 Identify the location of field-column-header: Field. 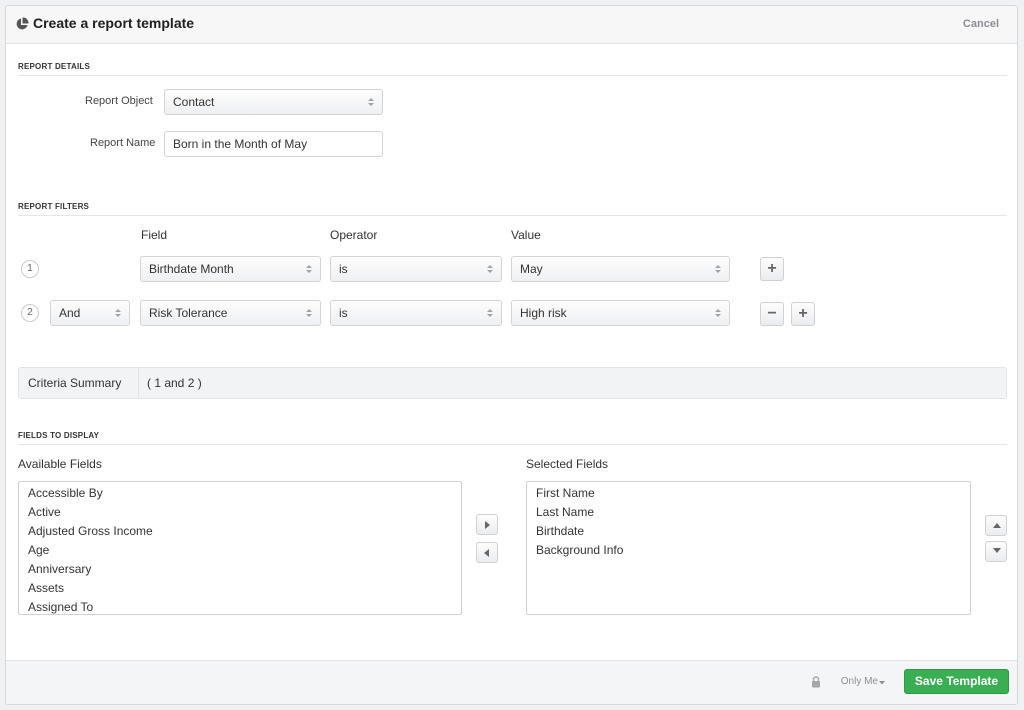
(154, 235).